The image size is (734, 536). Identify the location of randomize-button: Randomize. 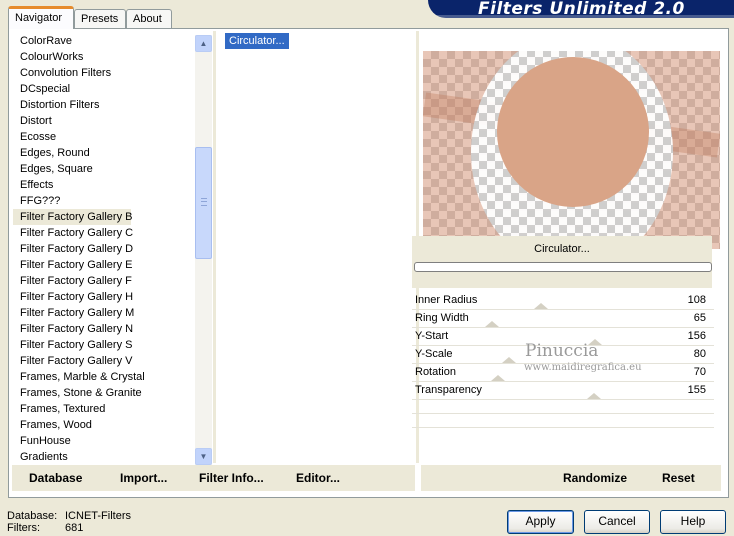
(595, 478).